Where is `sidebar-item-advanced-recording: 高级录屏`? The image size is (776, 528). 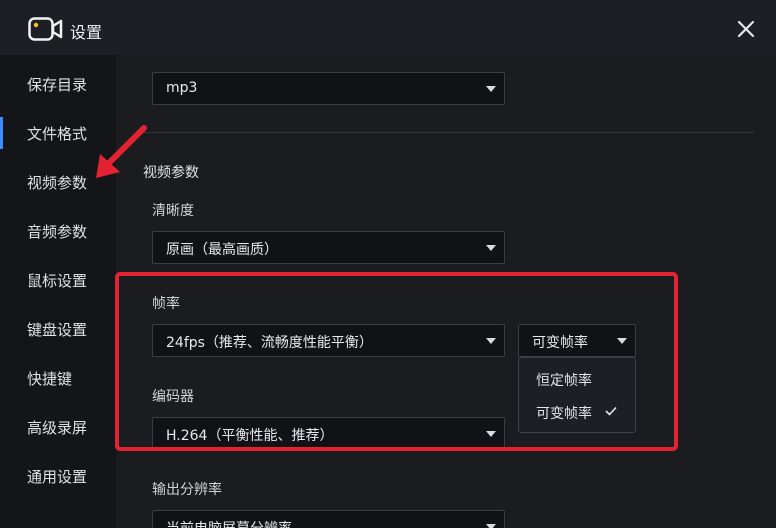 sidebar-item-advanced-recording: 高级录屏 is located at coordinates (58, 427).